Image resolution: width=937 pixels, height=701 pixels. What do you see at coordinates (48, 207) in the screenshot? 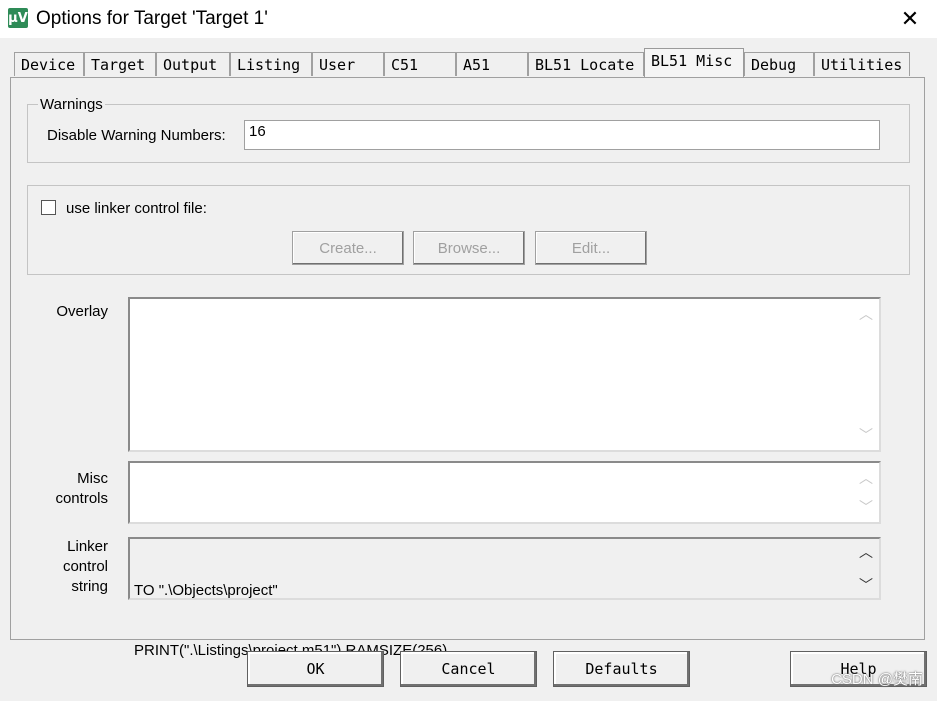
I see `use-linker-file-checkbox` at bounding box center [48, 207].